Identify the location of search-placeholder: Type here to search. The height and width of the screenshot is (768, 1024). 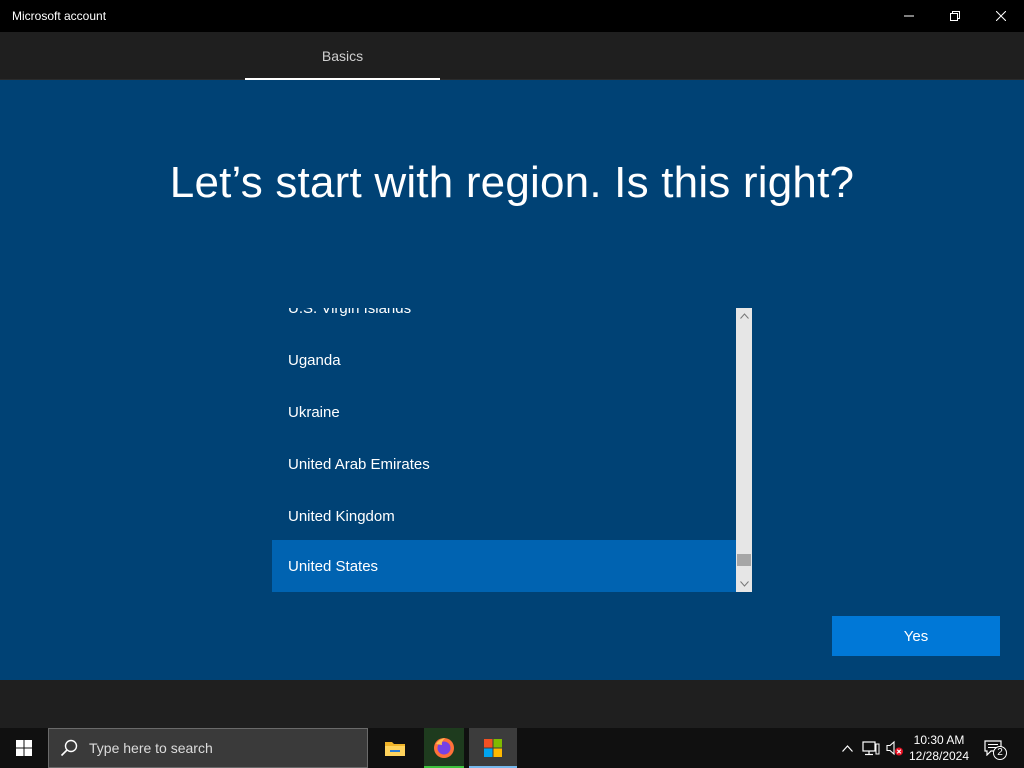
(151, 748).